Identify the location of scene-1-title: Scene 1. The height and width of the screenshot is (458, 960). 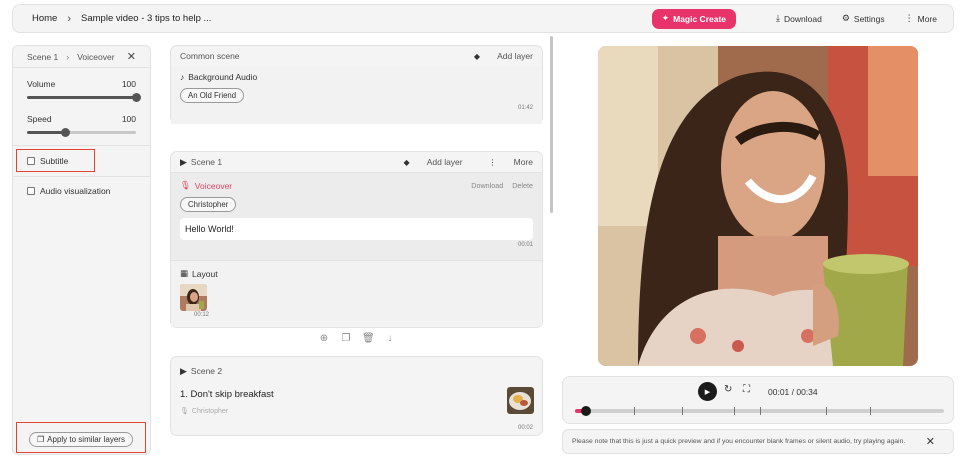
(206, 162).